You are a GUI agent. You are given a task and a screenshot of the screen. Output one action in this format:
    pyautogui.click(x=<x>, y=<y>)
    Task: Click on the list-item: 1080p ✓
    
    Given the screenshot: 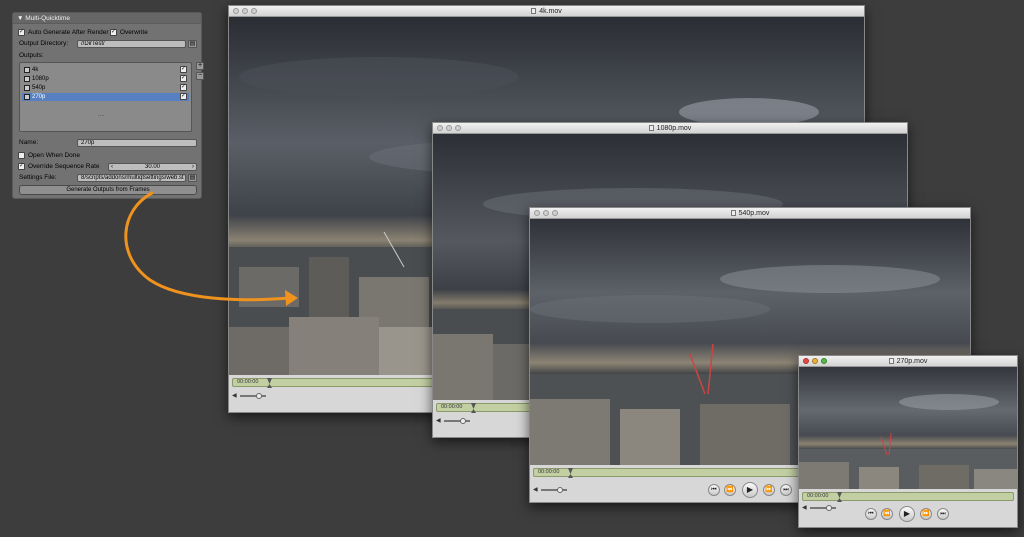 What is the action you would take?
    pyautogui.click(x=105, y=79)
    